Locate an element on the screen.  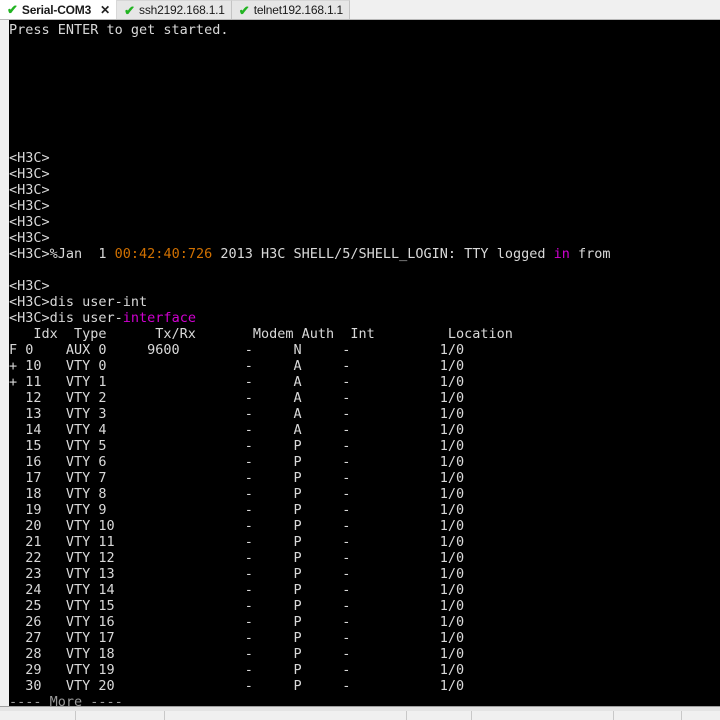
table-row: 21 VTY 11 - P - 1/0 is located at coordinates (237, 542).